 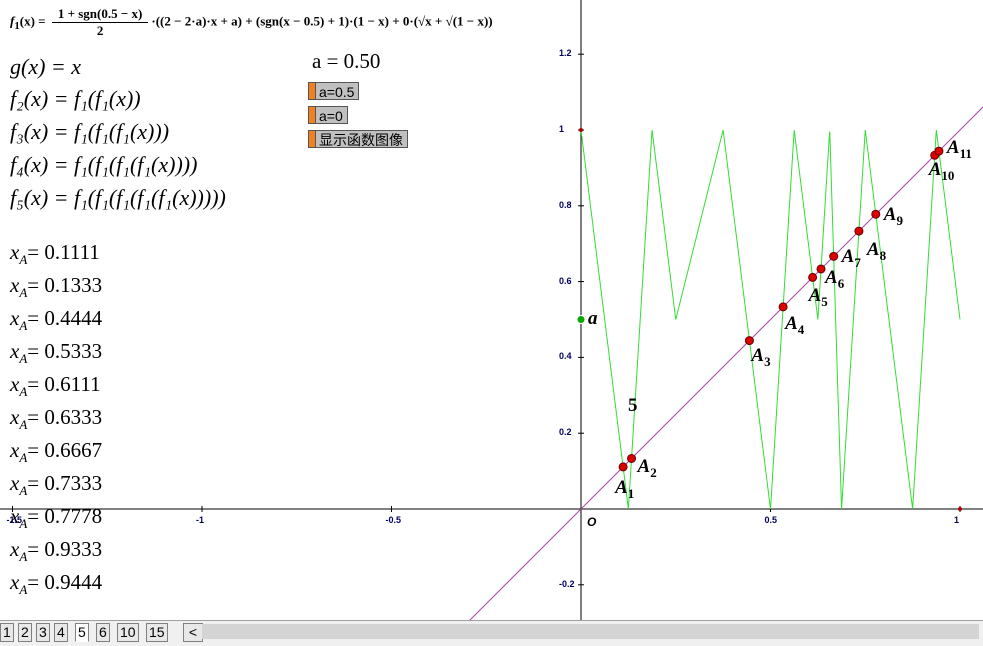 I want to click on point-label: A10, so click(x=942, y=171).